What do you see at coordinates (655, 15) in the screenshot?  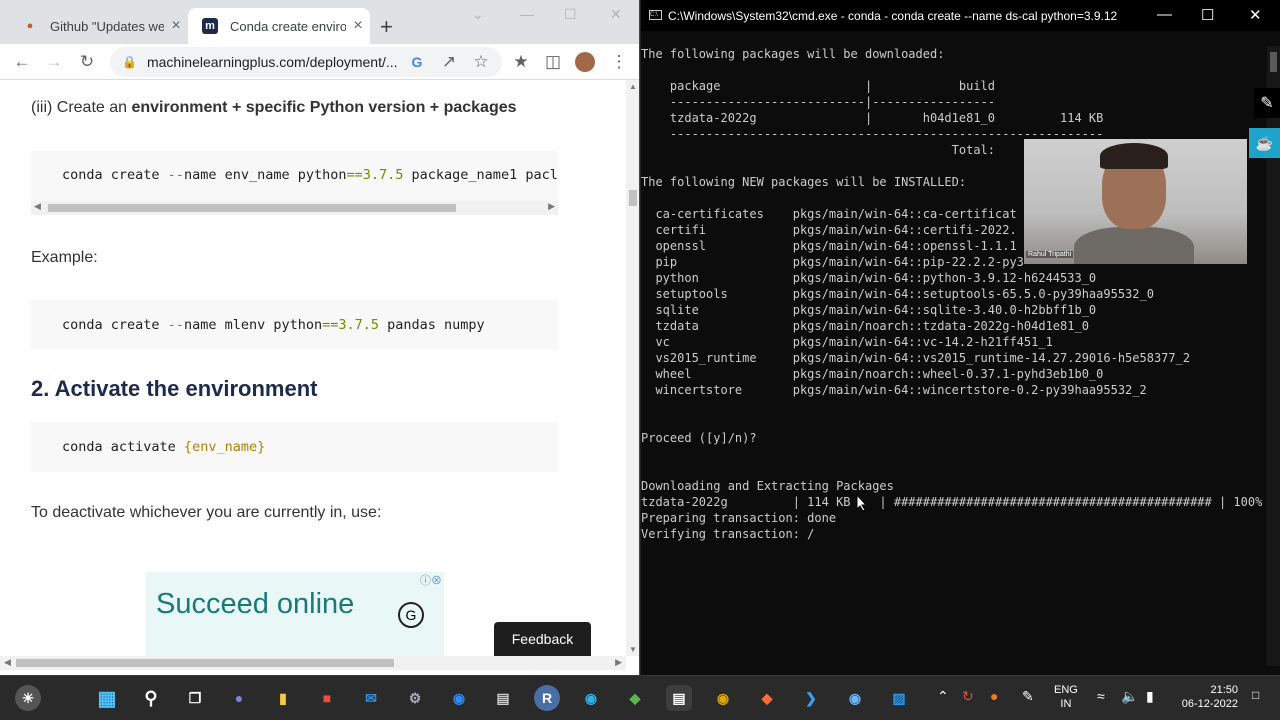 I see `cmd-icon: C:\` at bounding box center [655, 15].